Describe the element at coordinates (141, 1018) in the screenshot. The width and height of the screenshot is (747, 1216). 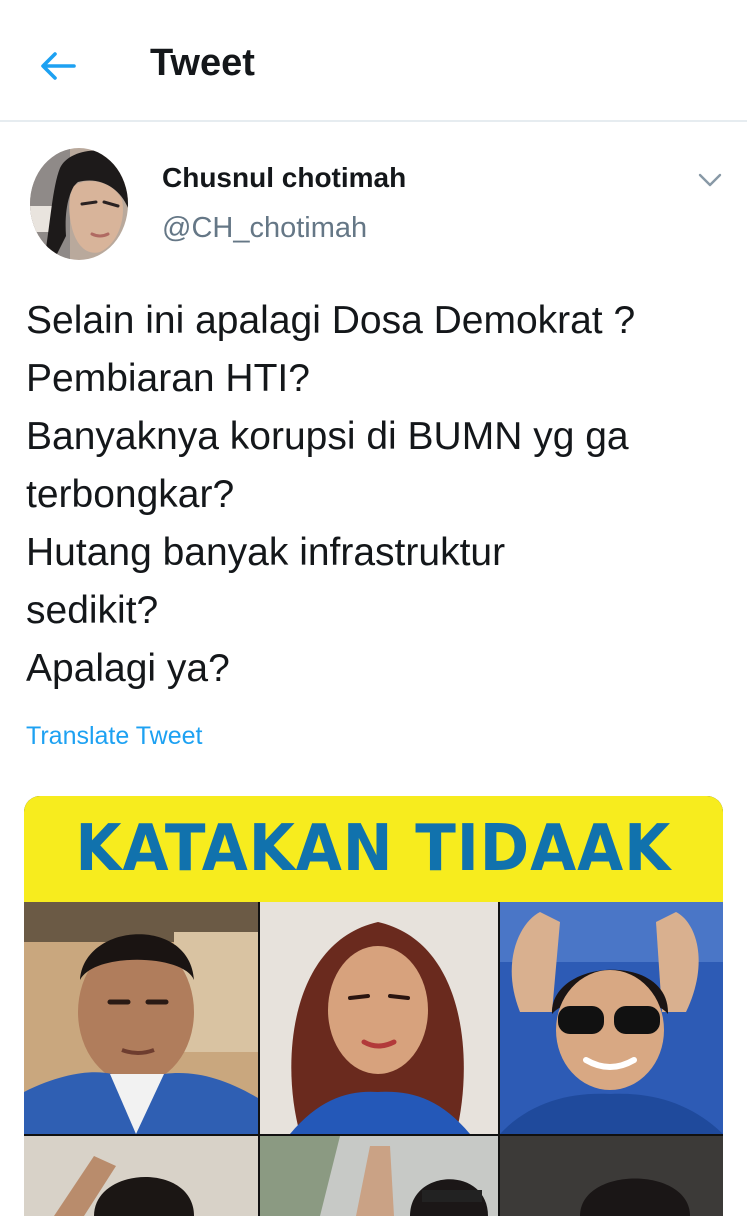
I see `media-photo-man` at that location.